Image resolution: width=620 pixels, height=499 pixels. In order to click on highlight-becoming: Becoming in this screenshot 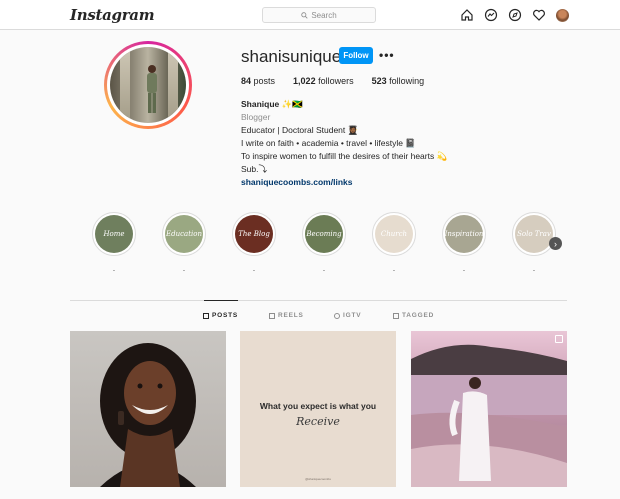, I will do `click(324, 234)`.